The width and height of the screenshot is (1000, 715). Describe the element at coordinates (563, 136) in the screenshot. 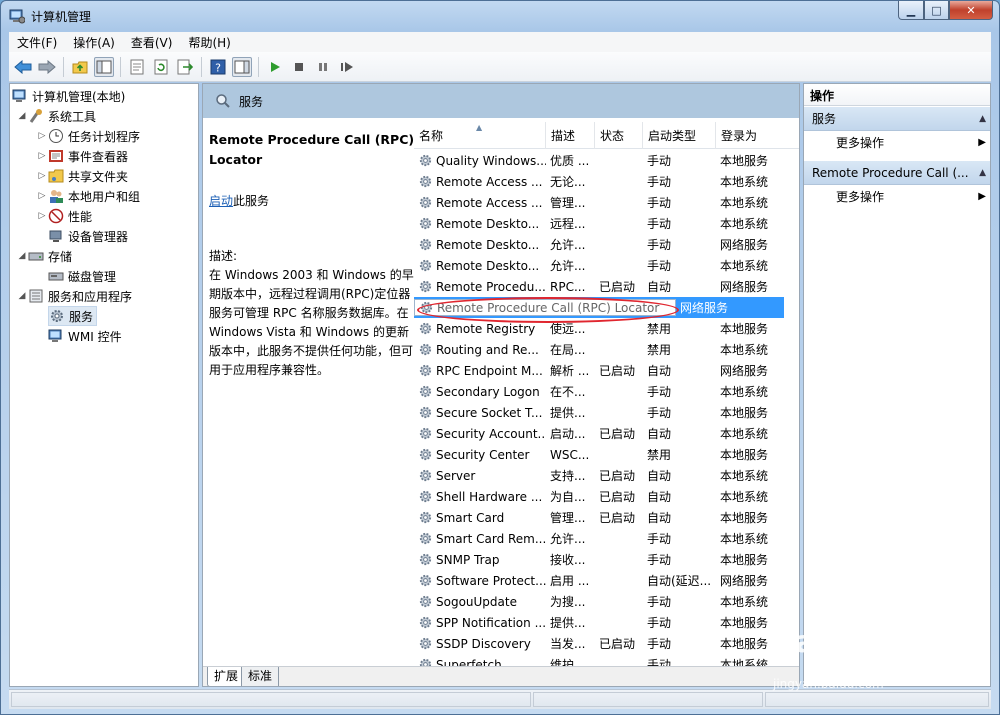

I see `column-label: 描述` at that location.